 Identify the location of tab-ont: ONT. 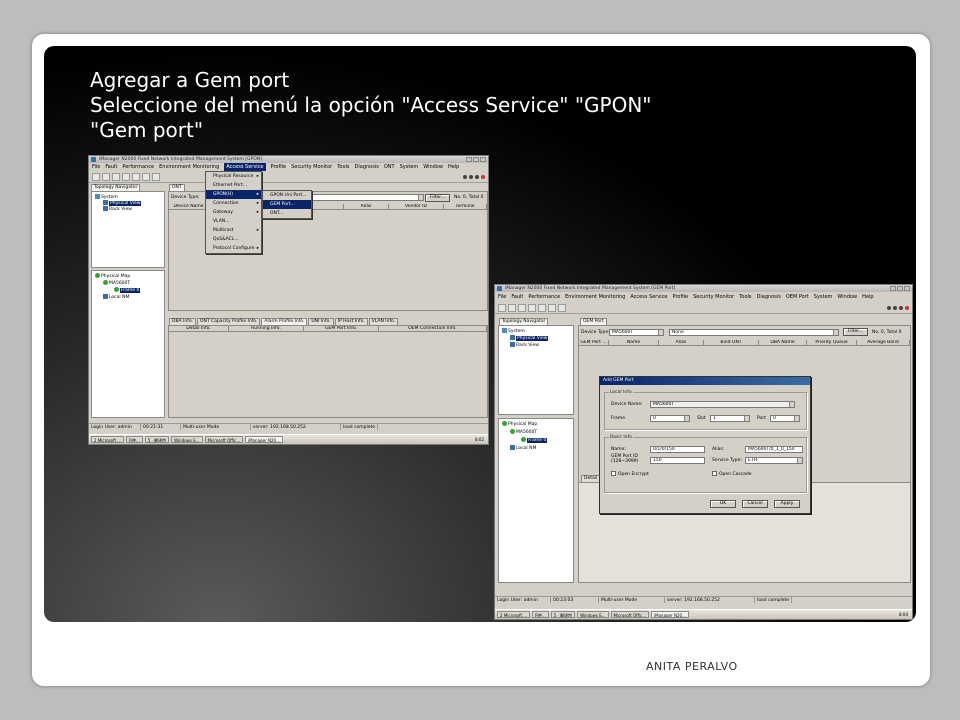
(177, 187).